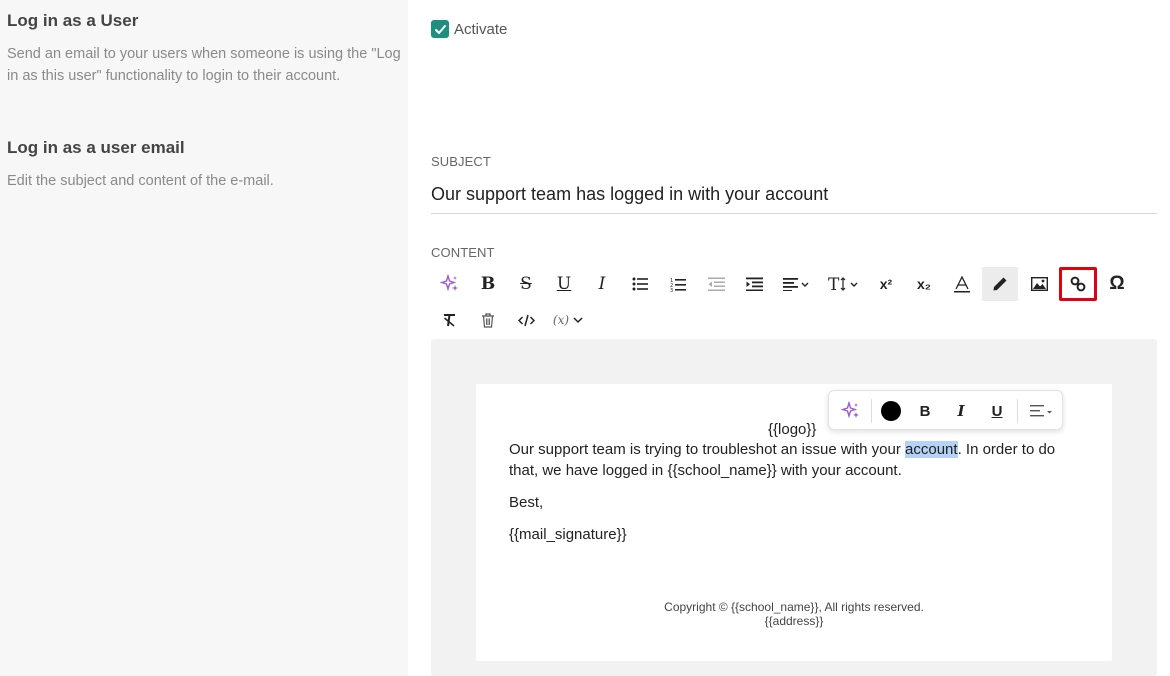  I want to click on align-dropdown-button, so click(796, 284).